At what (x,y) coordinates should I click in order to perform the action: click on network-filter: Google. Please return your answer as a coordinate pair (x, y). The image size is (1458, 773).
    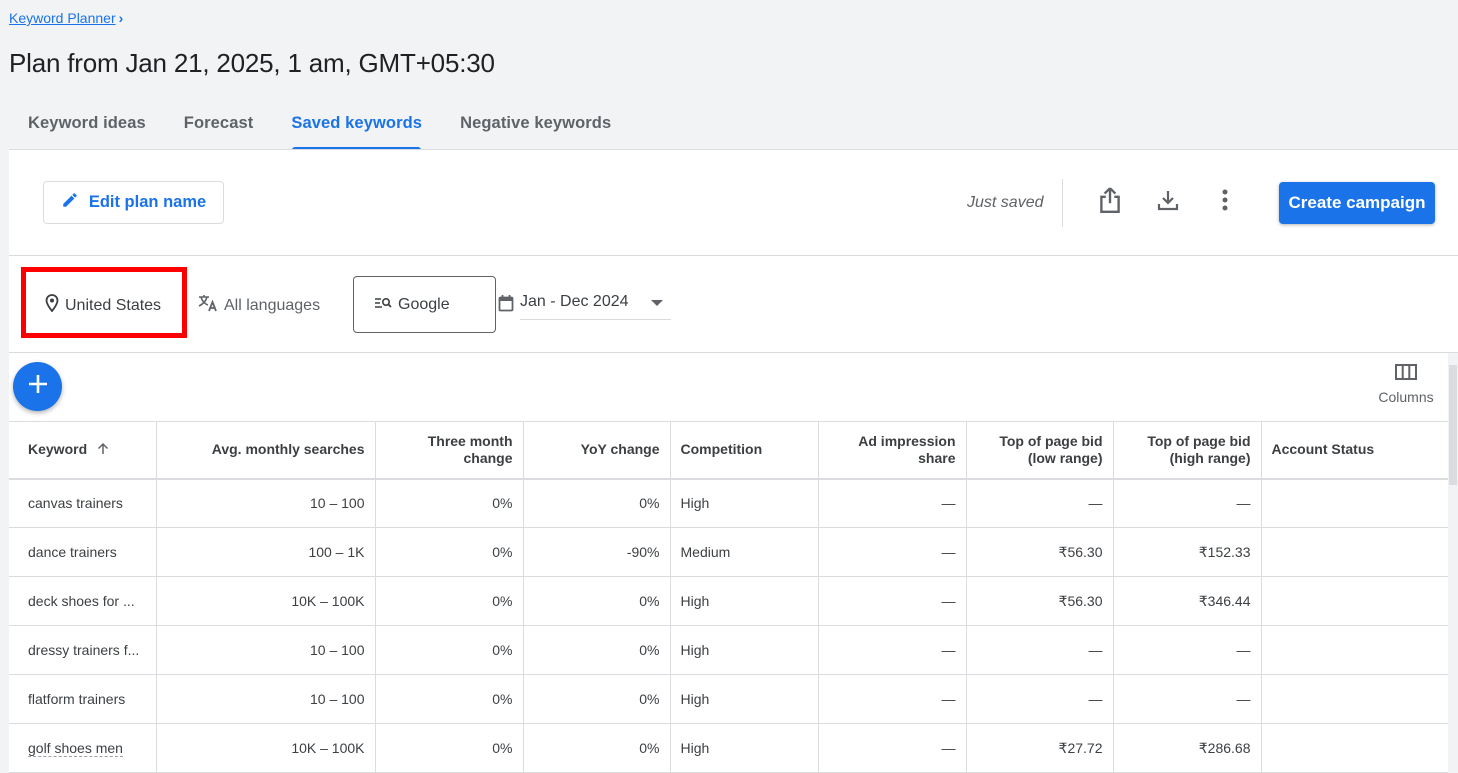
    Looking at the image, I should click on (424, 304).